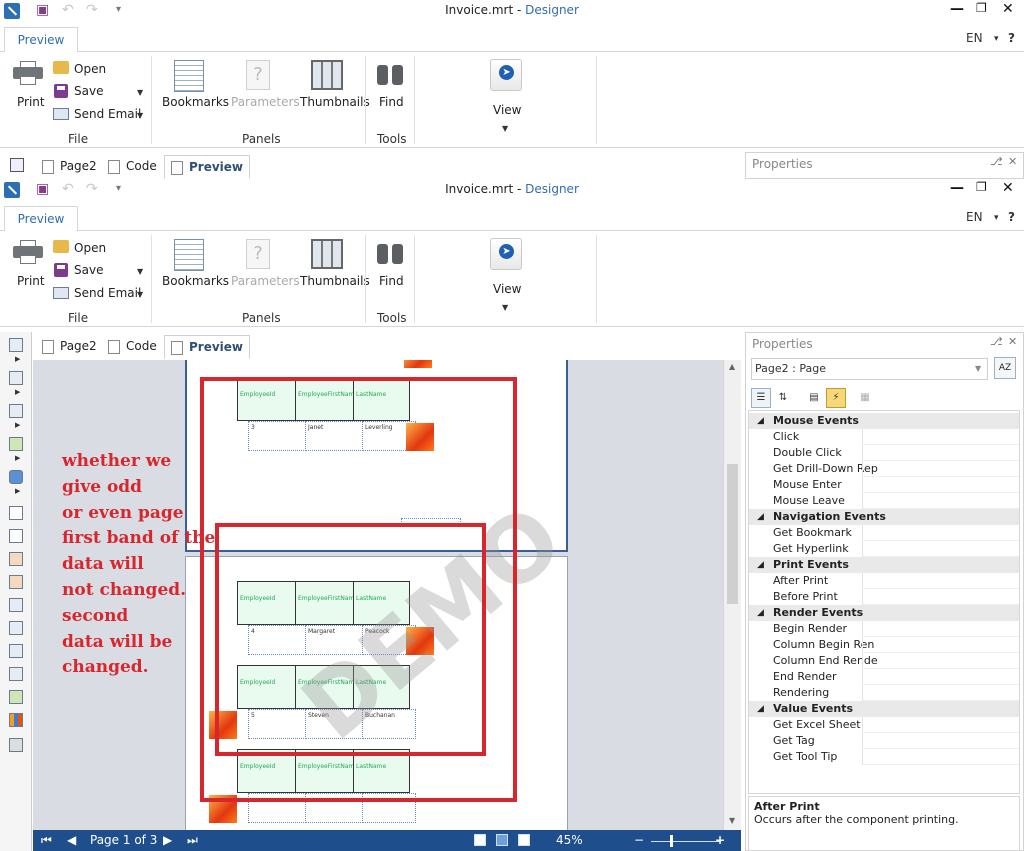 This screenshot has height=851, width=1024. Describe the element at coordinates (16, 628) in the screenshot. I see `clone-icon` at that location.